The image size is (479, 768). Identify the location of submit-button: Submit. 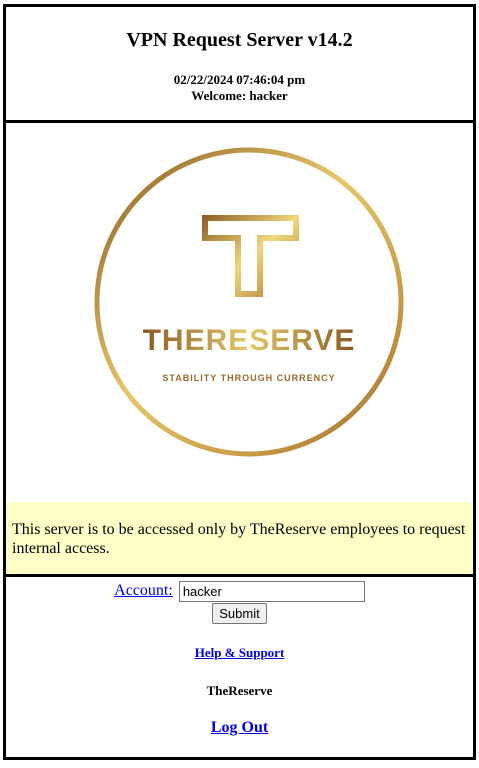
(239, 613).